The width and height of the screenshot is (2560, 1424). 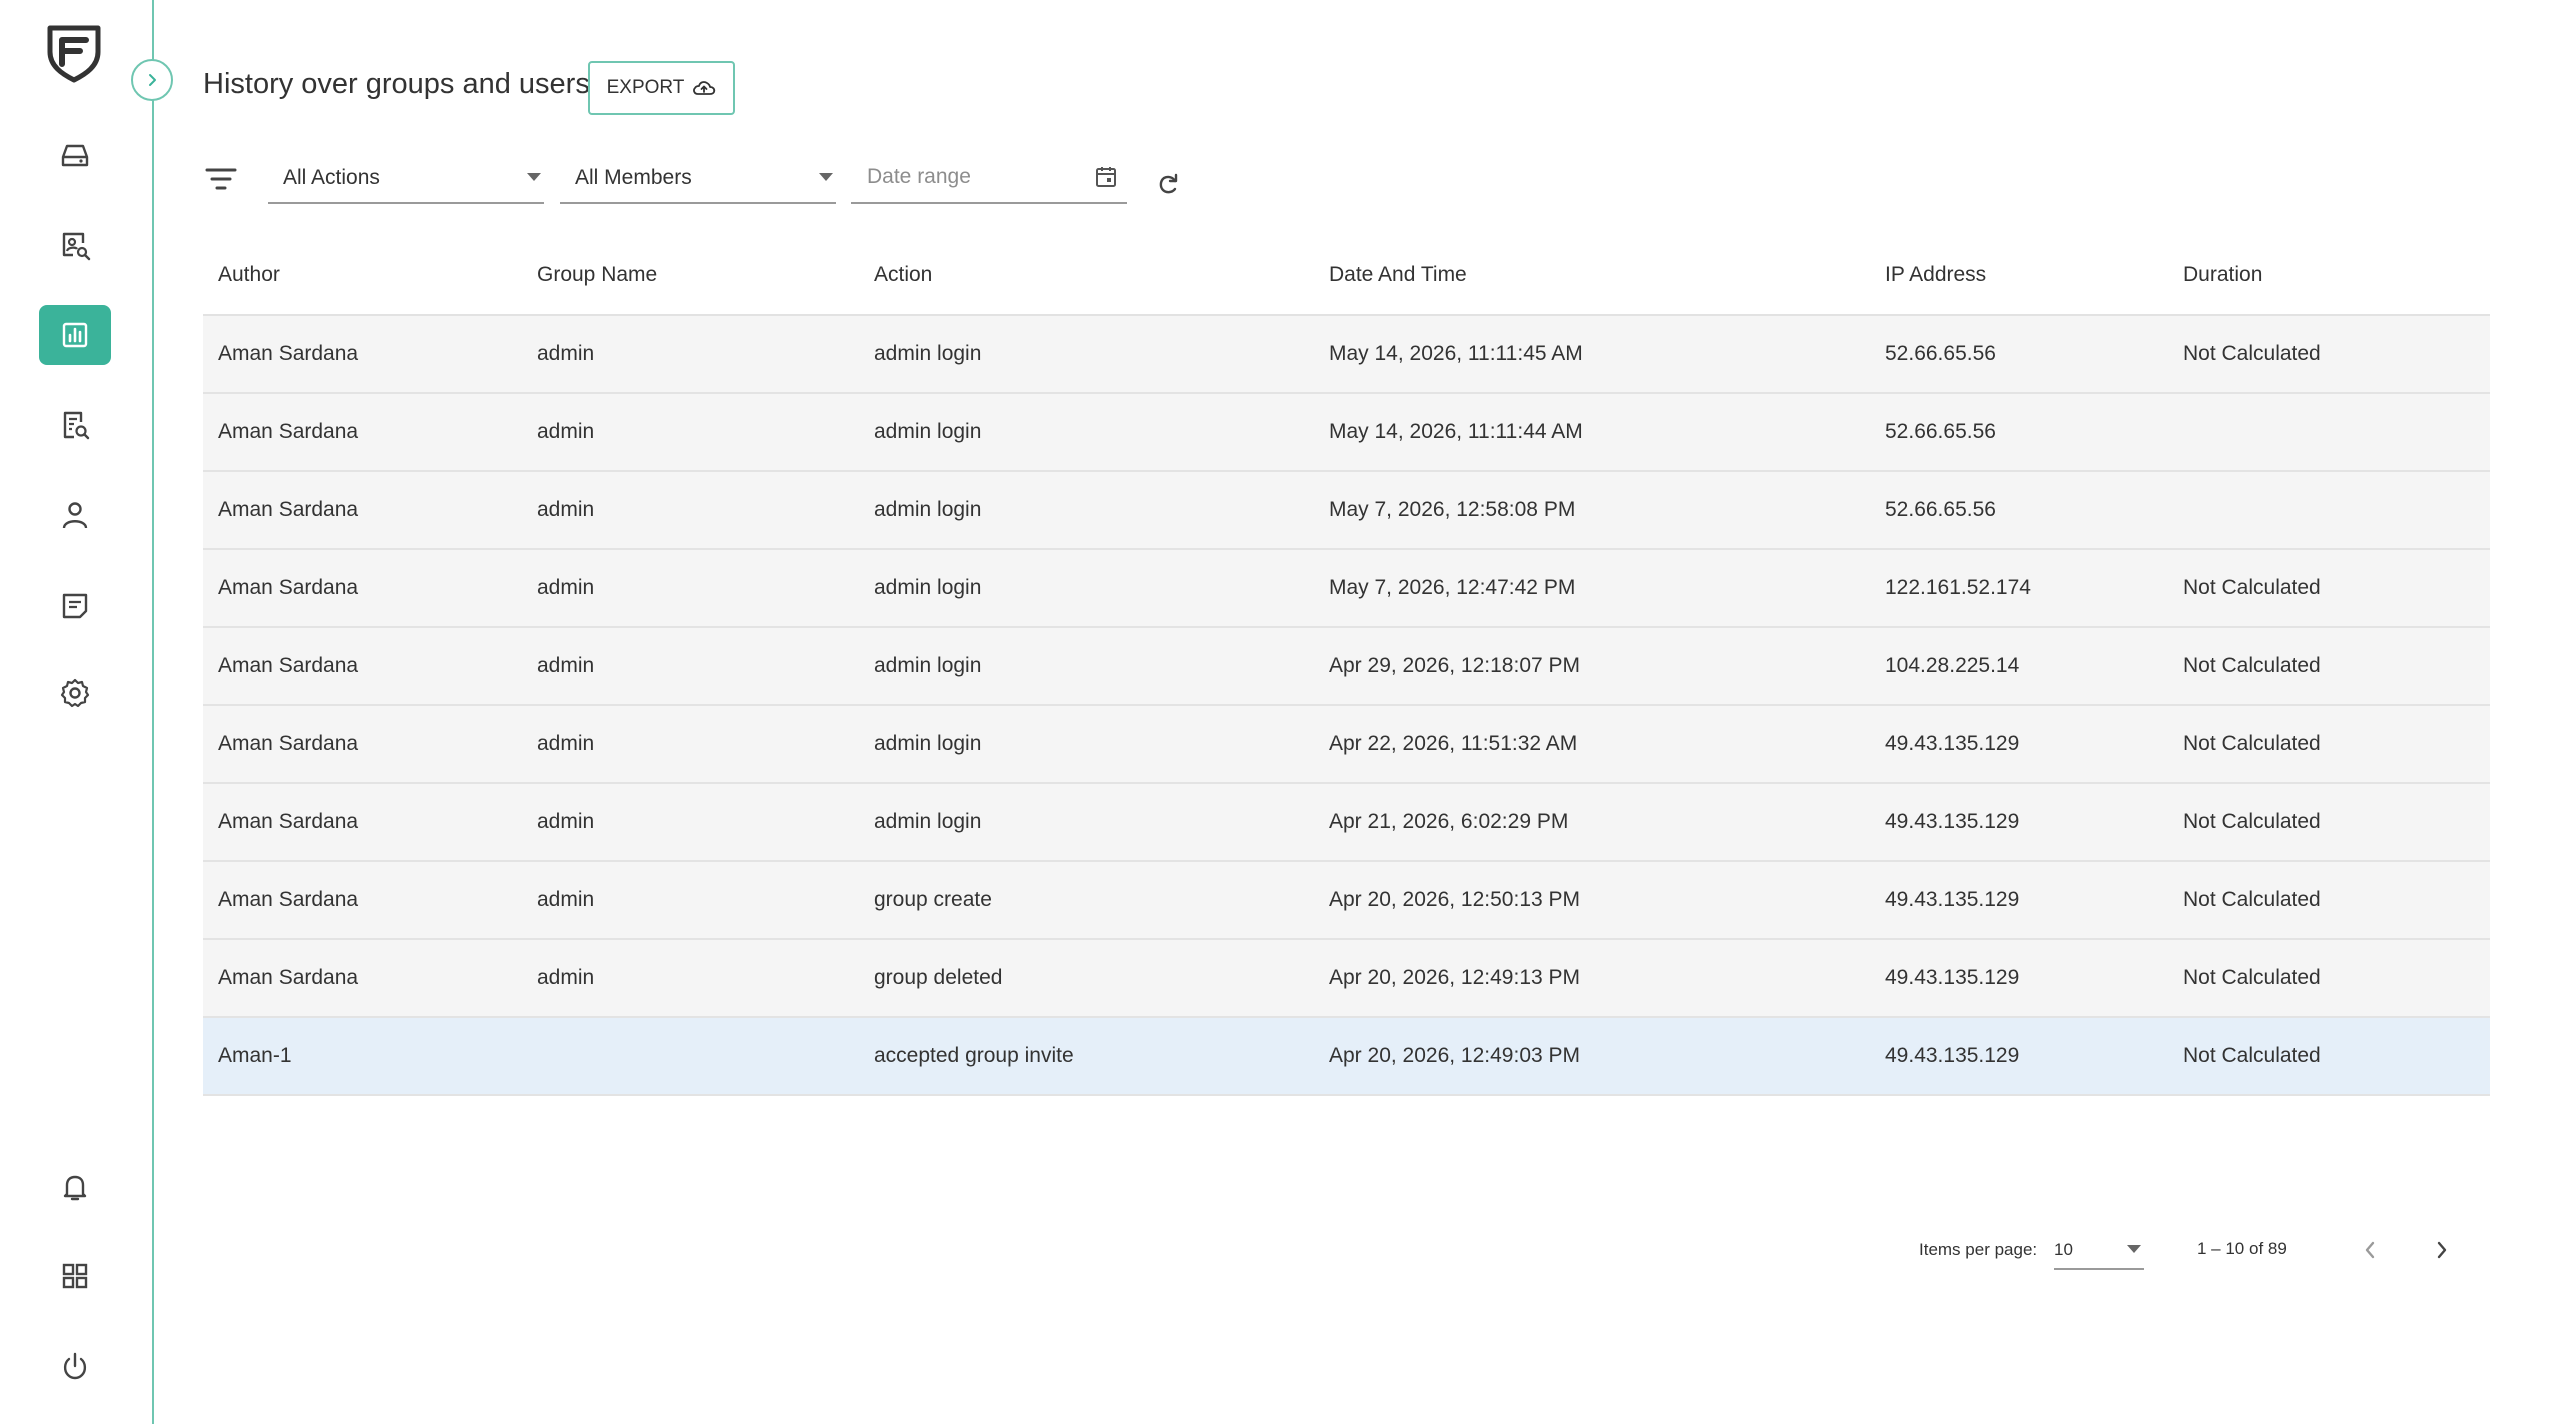 What do you see at coordinates (974, 1055) in the screenshot?
I see `cell-action: accepted group invite` at bounding box center [974, 1055].